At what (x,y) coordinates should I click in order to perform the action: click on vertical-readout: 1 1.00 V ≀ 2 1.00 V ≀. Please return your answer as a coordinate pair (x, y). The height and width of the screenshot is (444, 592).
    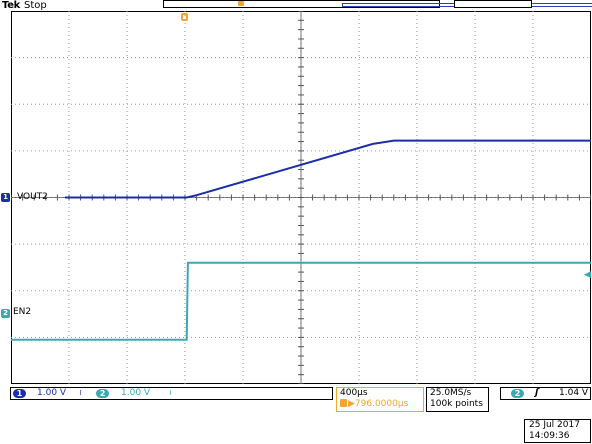
    Looking at the image, I should click on (171, 393).